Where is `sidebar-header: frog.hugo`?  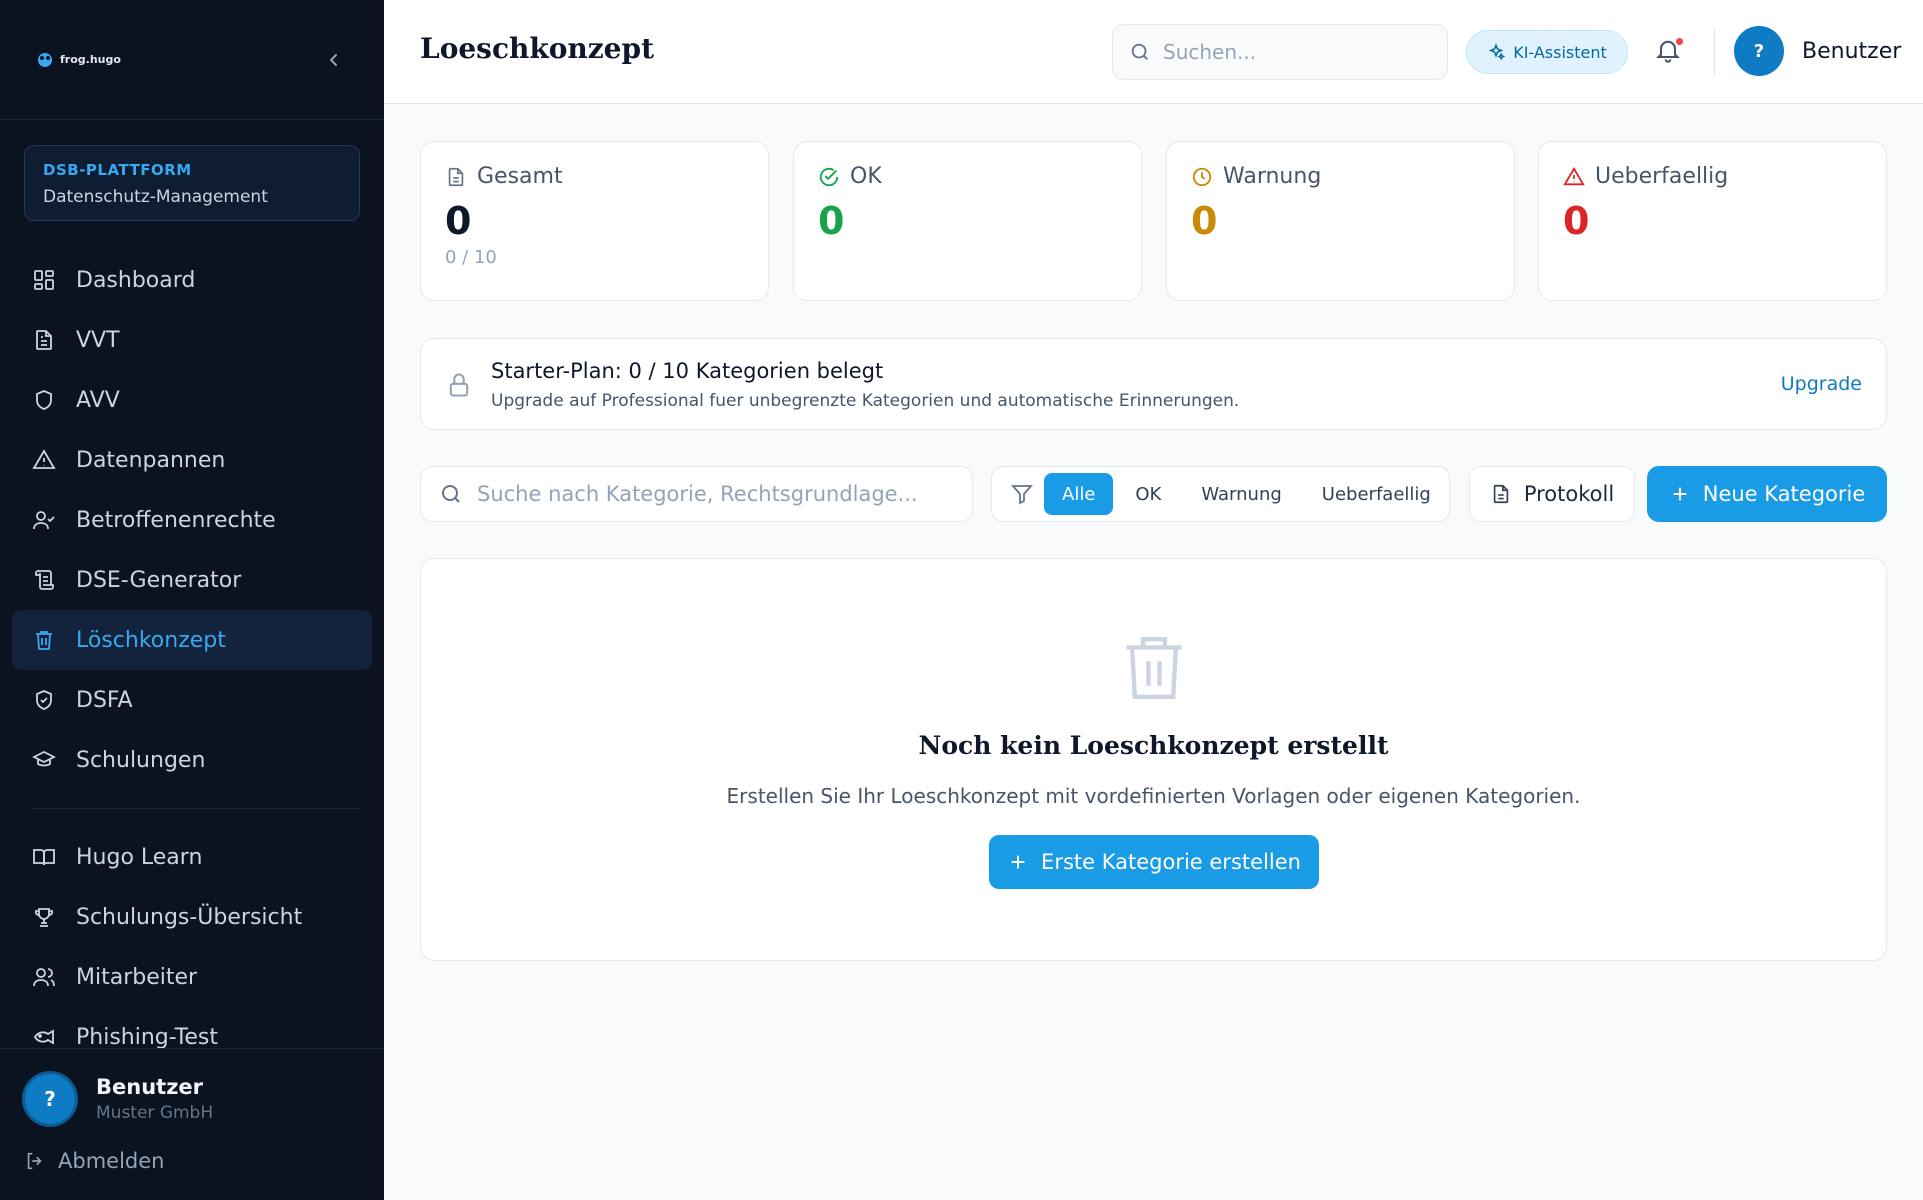
sidebar-header: frog.hugo is located at coordinates (192, 60).